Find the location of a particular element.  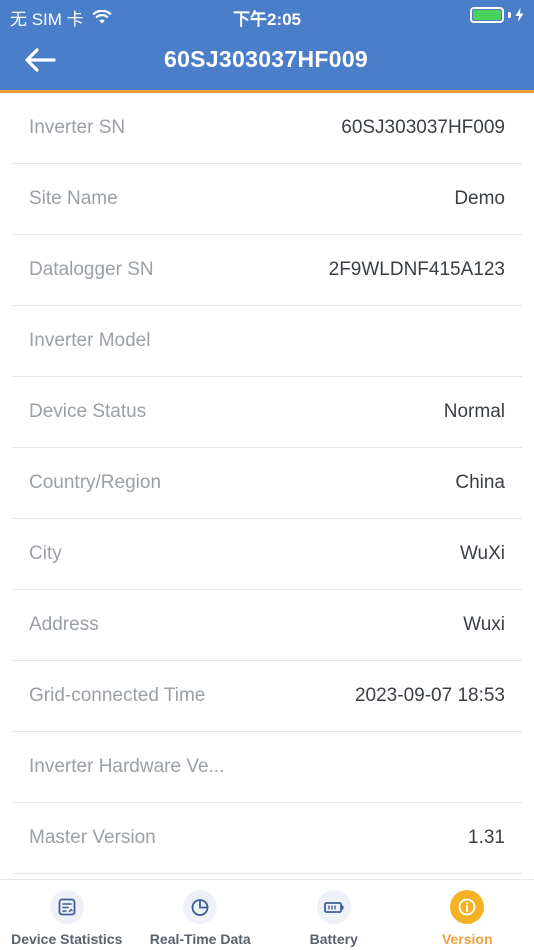

detail-value: 60SJ303037HF009 is located at coordinates (423, 127).